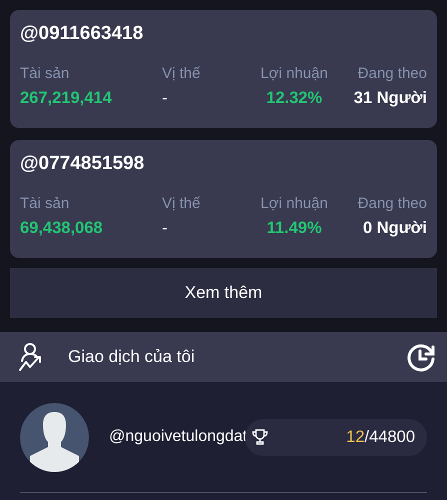 This screenshot has height=500, width=447. What do you see at coordinates (223, 293) in the screenshot?
I see `see-more-button: Xem thêm` at bounding box center [223, 293].